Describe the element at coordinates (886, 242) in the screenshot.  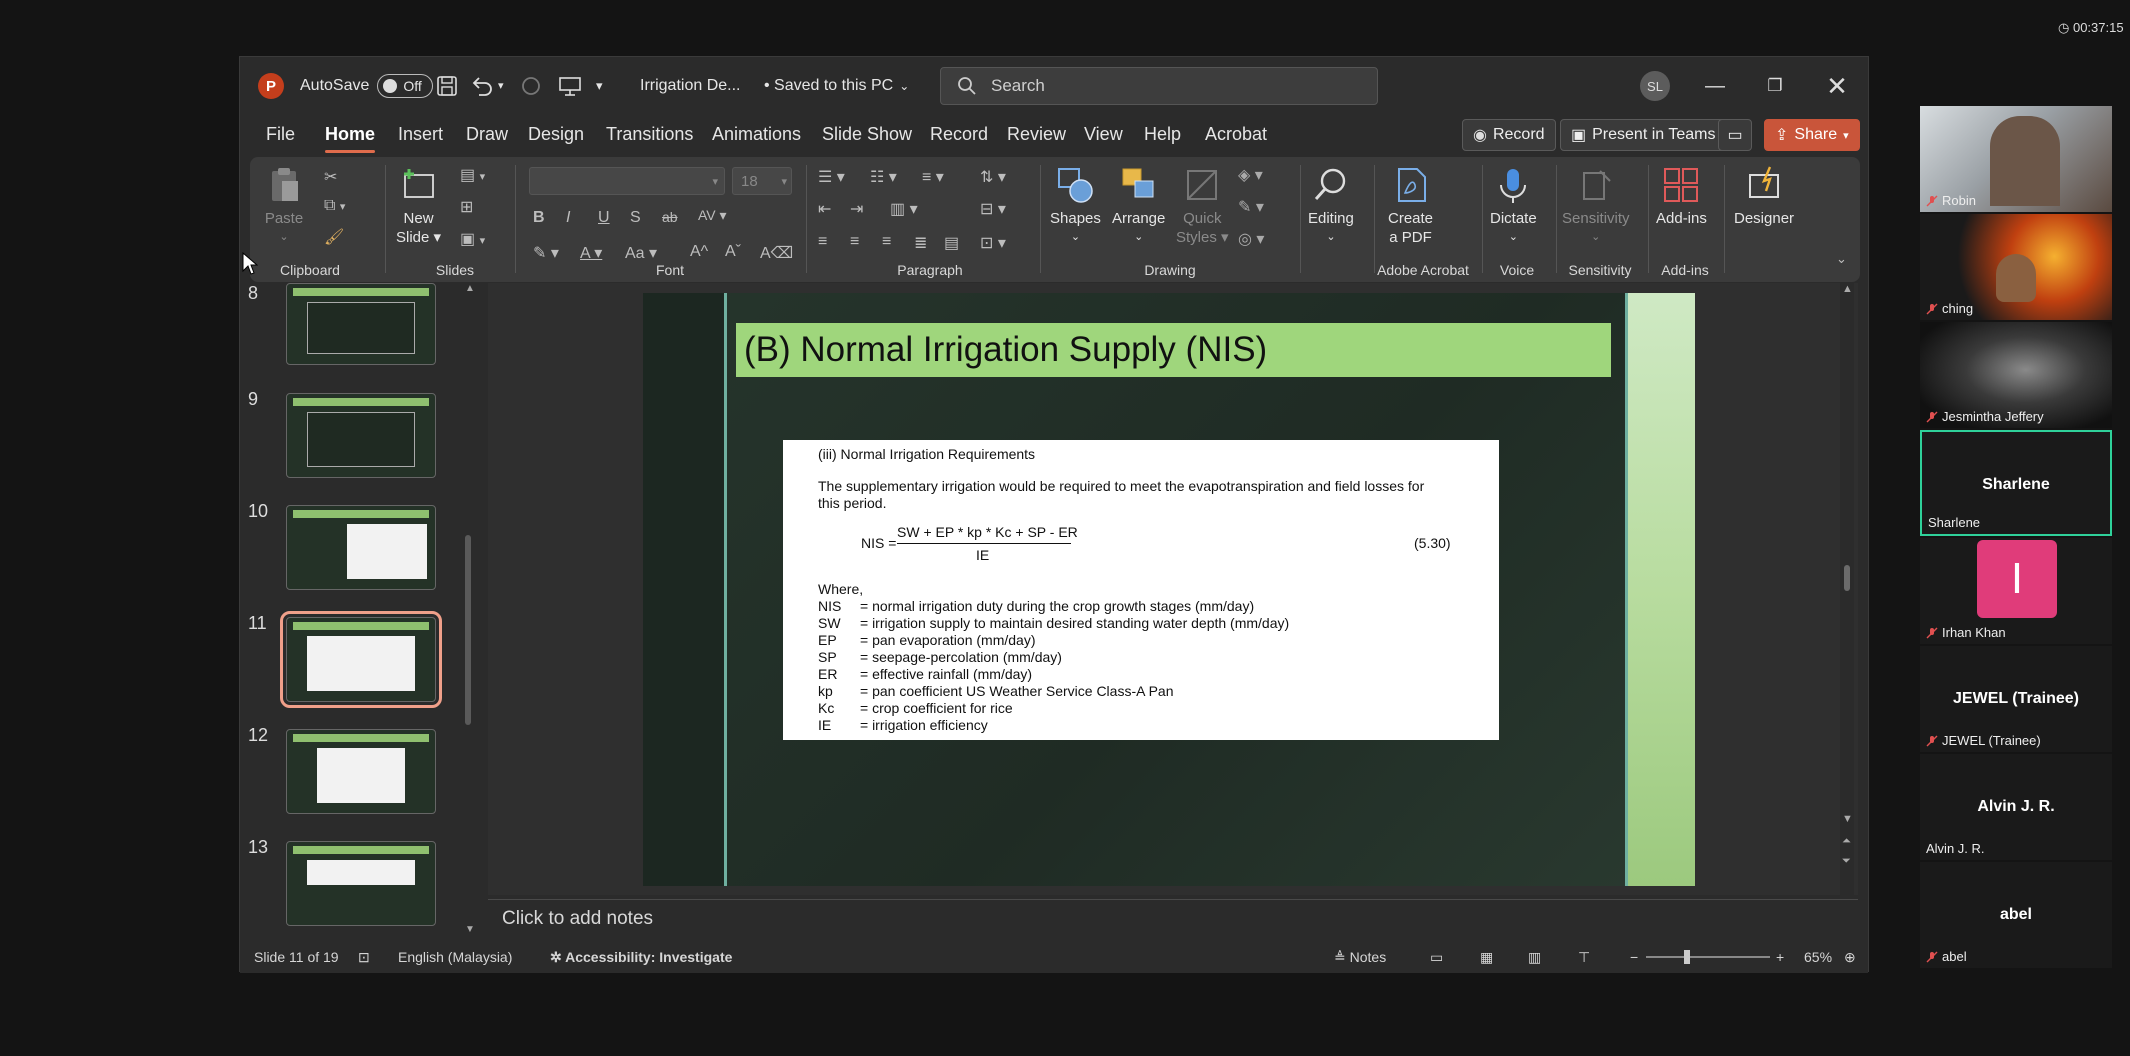
I see `align-right-icon: ≡` at that location.